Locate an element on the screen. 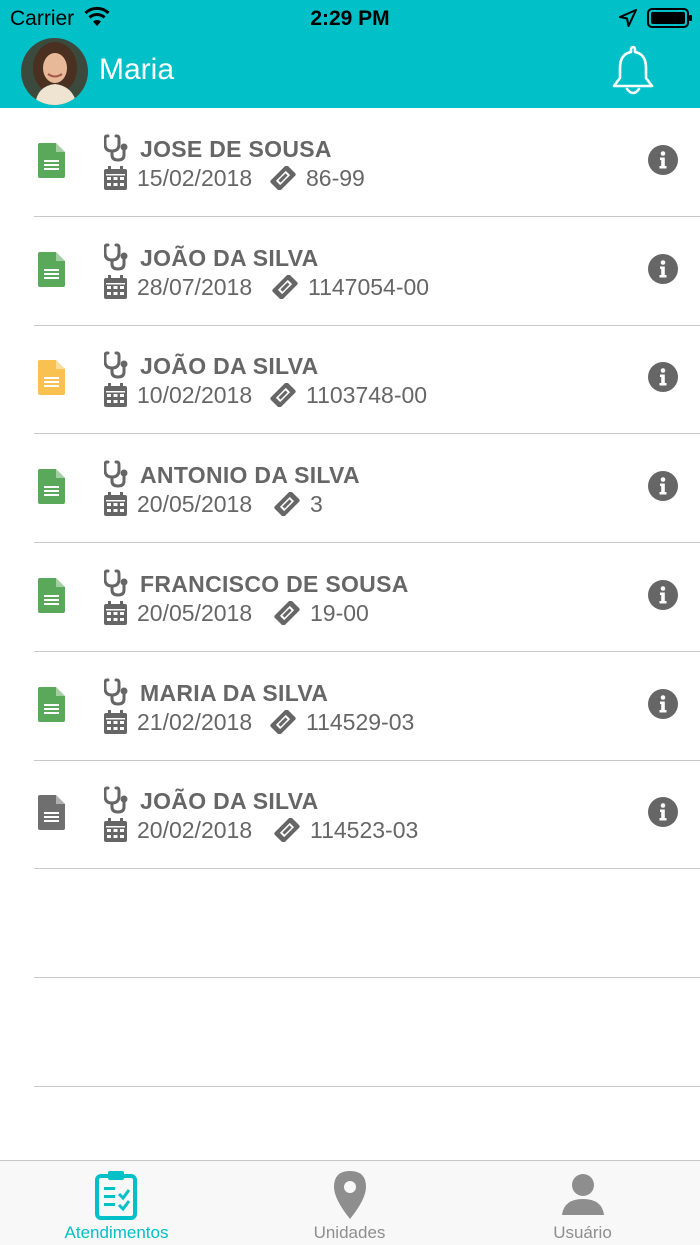 The width and height of the screenshot is (700, 1245). attendance-code: 114523-03 is located at coordinates (364, 830).